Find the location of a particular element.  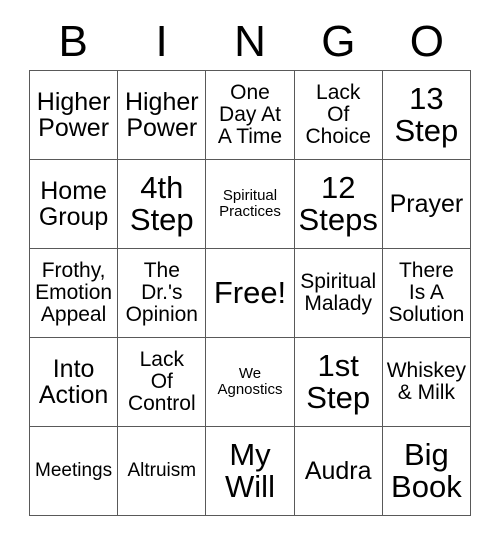

bingo-cell-label: My Will is located at coordinates (250, 470).